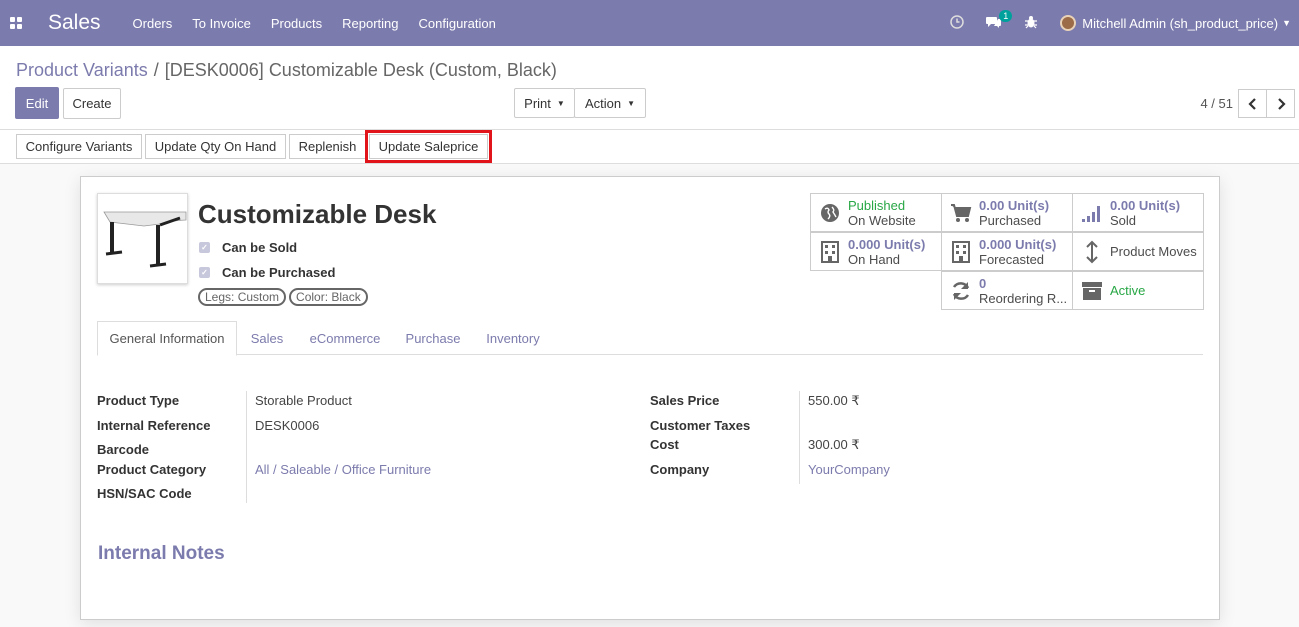  What do you see at coordinates (74, 23) in the screenshot?
I see `app-name: Sales` at bounding box center [74, 23].